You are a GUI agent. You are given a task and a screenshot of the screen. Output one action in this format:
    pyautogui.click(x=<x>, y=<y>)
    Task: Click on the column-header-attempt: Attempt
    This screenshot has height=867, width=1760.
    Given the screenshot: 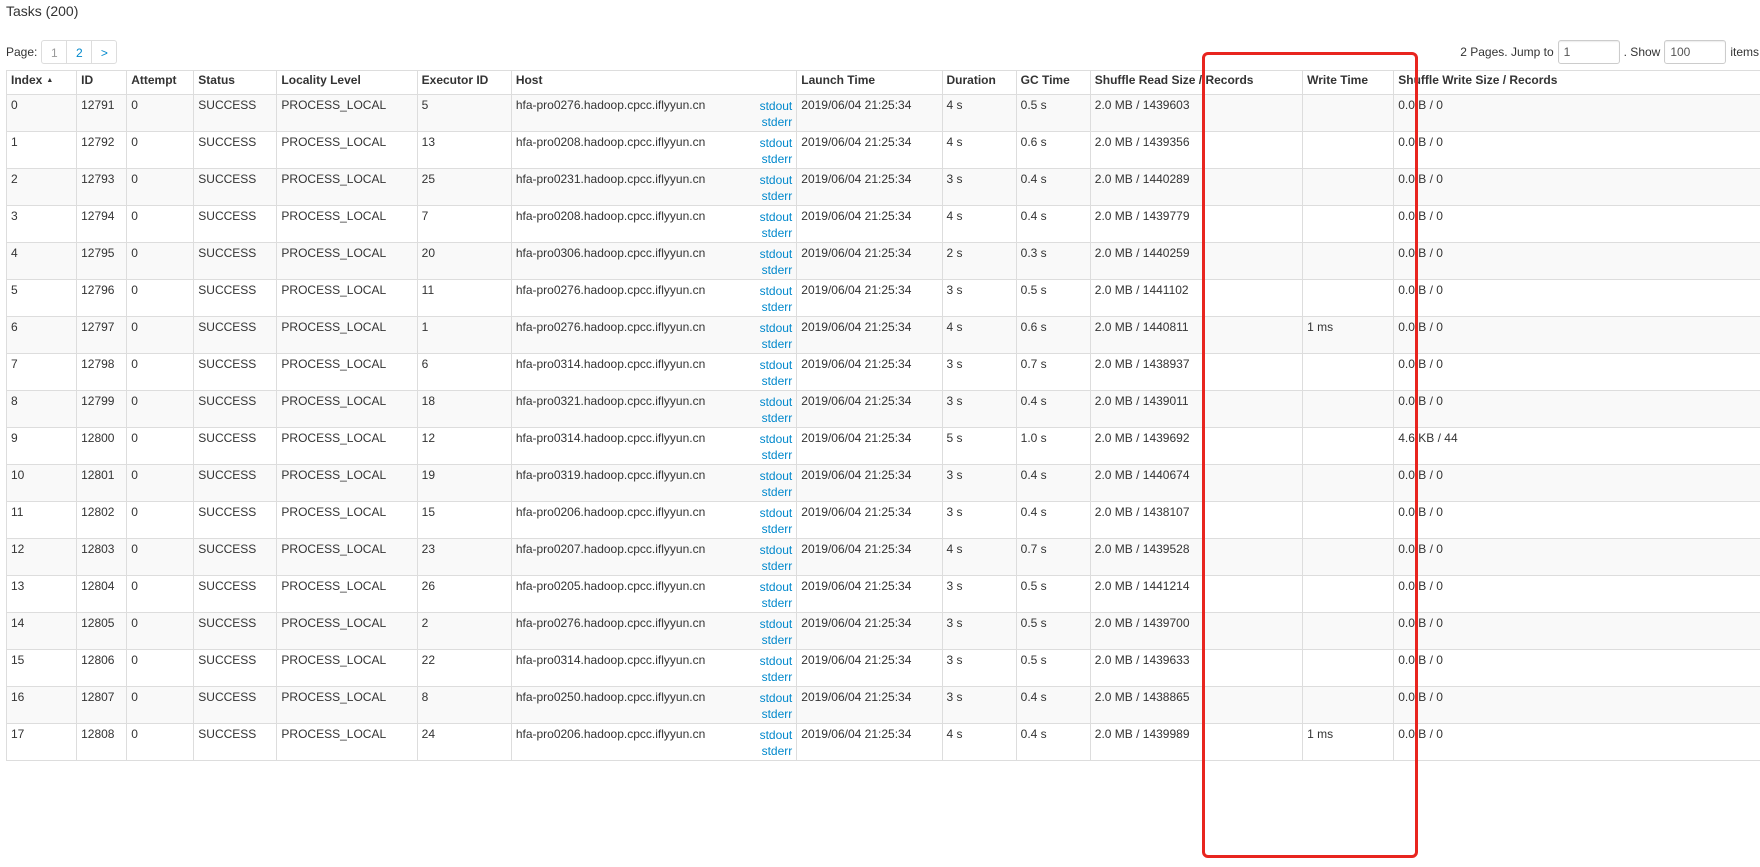 What is the action you would take?
    pyautogui.click(x=160, y=82)
    